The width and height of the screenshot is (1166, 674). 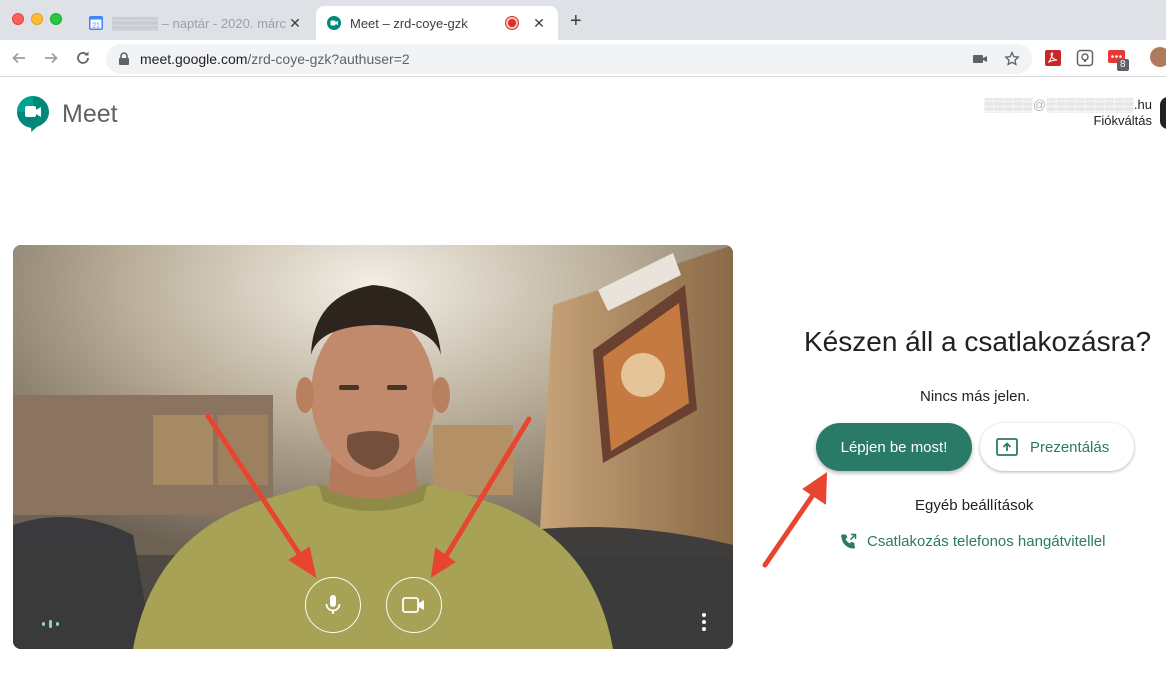 What do you see at coordinates (37, 19) in the screenshot?
I see `window-minimize-button` at bounding box center [37, 19].